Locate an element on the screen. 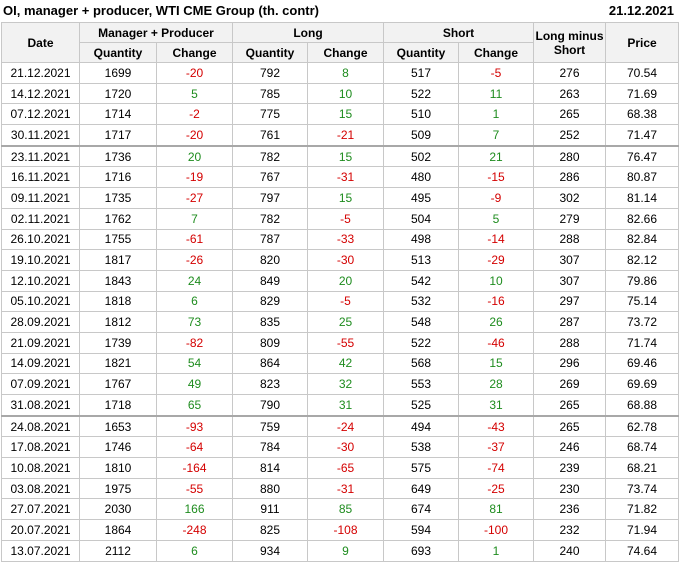 The image size is (680, 562). table-row: 02.11.2021 1762 7 782 -5 504 5 279 82.66 is located at coordinates (340, 218).